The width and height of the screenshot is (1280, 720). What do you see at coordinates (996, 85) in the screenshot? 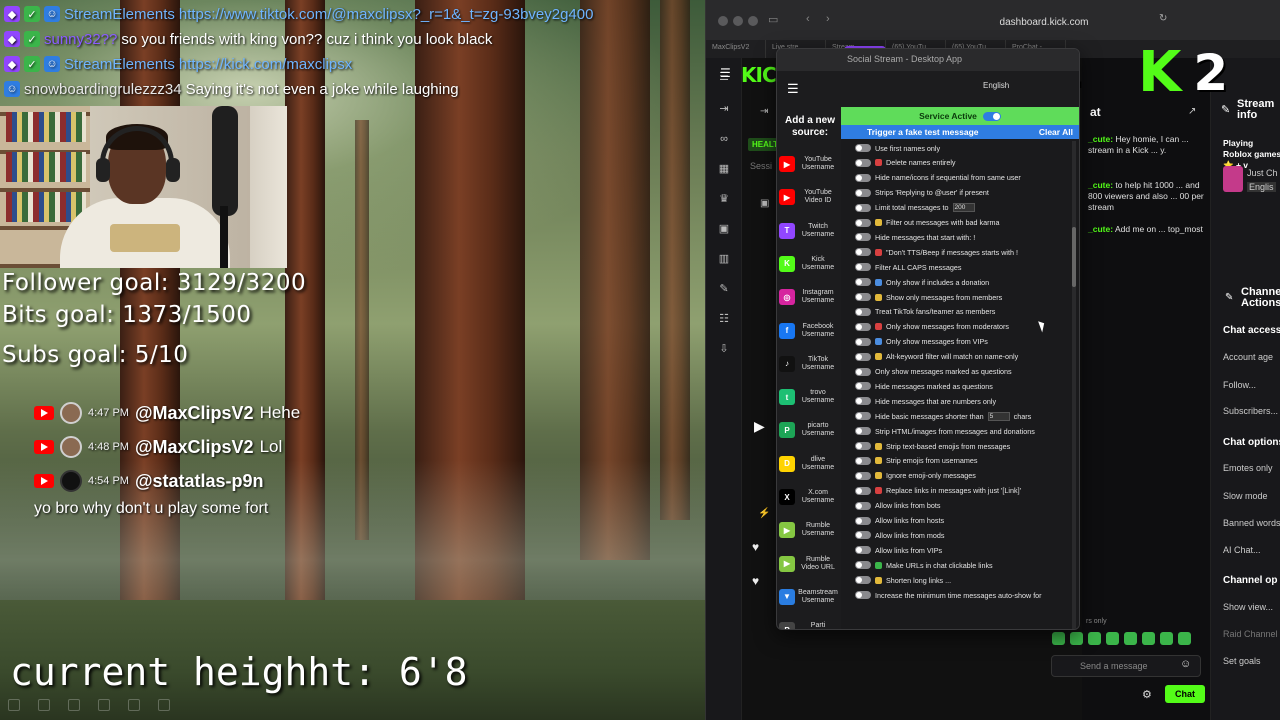
I see `language-select: English` at bounding box center [996, 85].